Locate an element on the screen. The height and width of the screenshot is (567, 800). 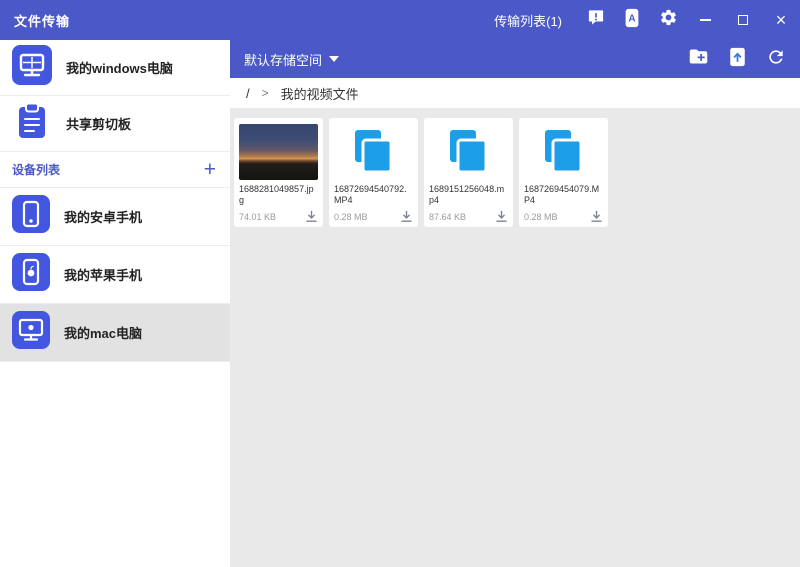
connect-device-button: A is located at coordinates (632, 20).